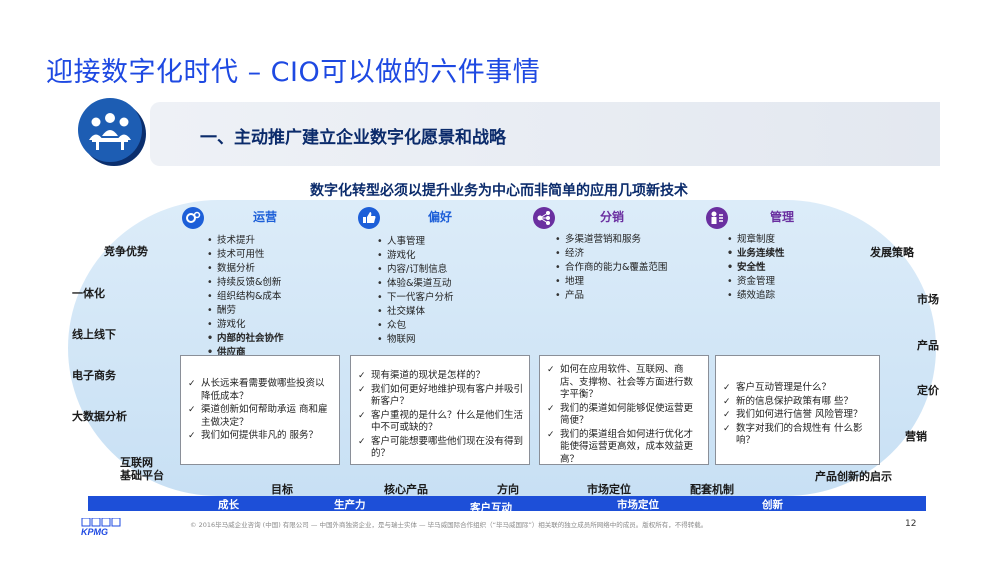 This screenshot has height=562, width=1000. What do you see at coordinates (265, 217) in the screenshot?
I see `category-operations: 运营` at bounding box center [265, 217].